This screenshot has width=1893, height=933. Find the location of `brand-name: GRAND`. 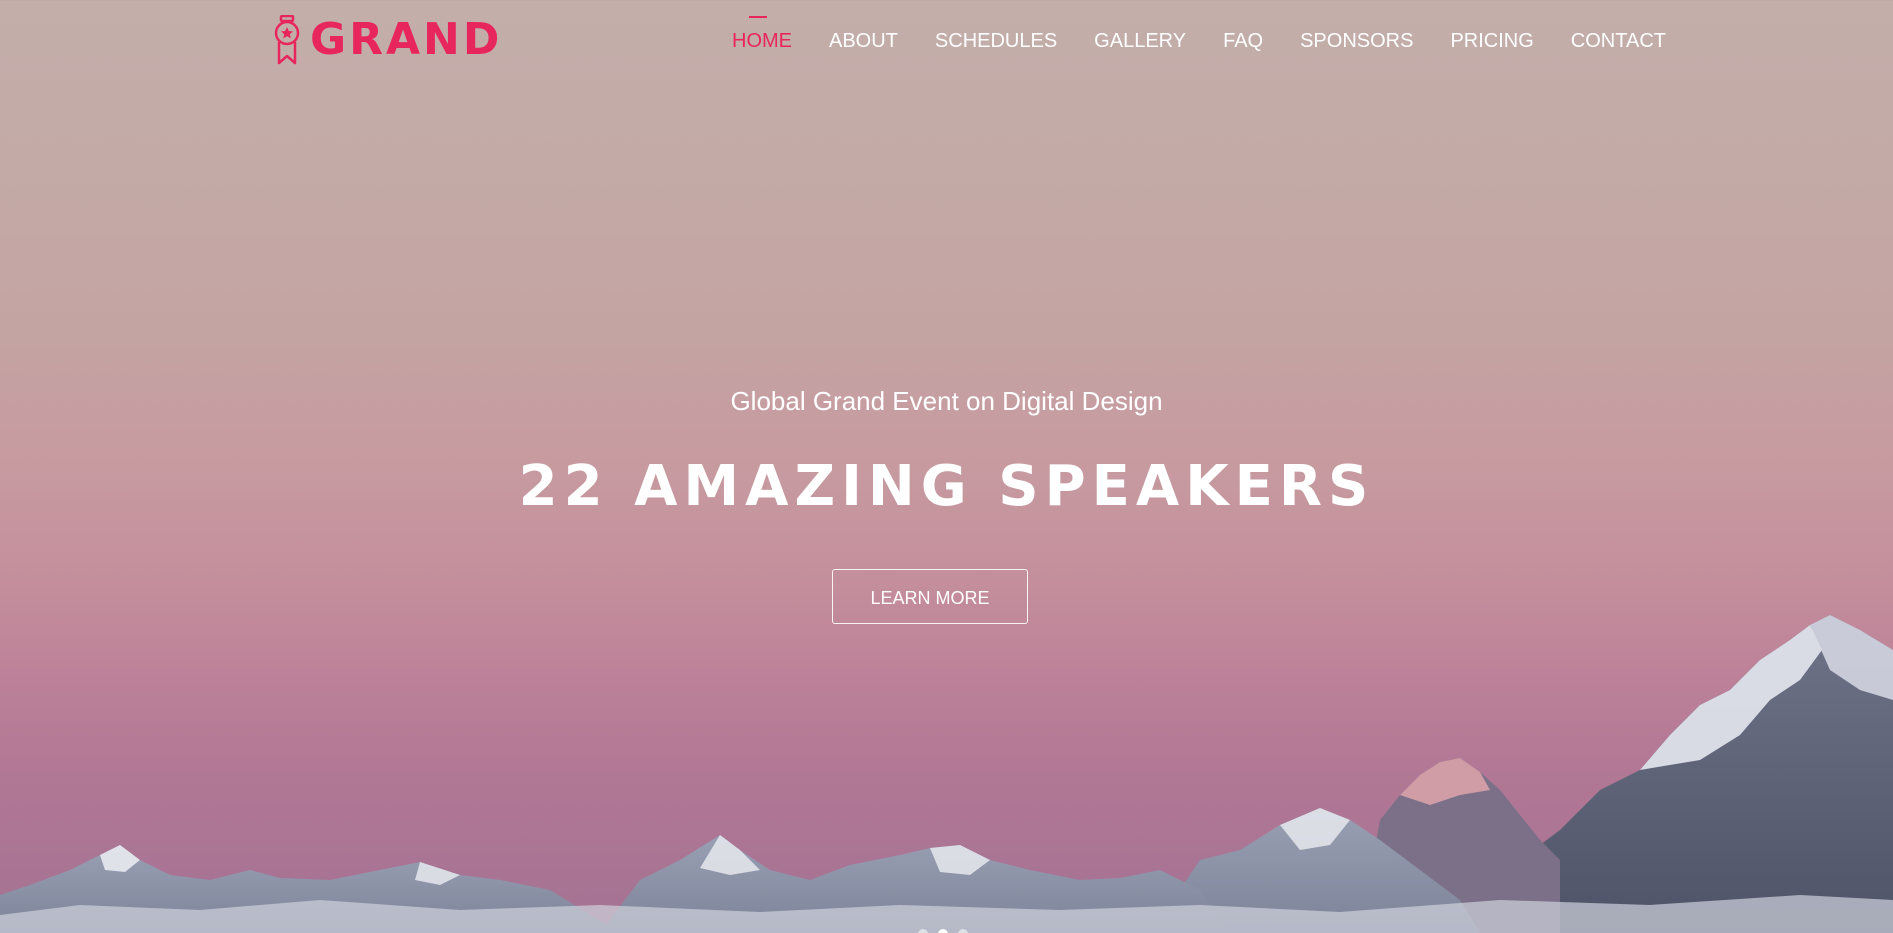

brand-name: GRAND is located at coordinates (406, 39).